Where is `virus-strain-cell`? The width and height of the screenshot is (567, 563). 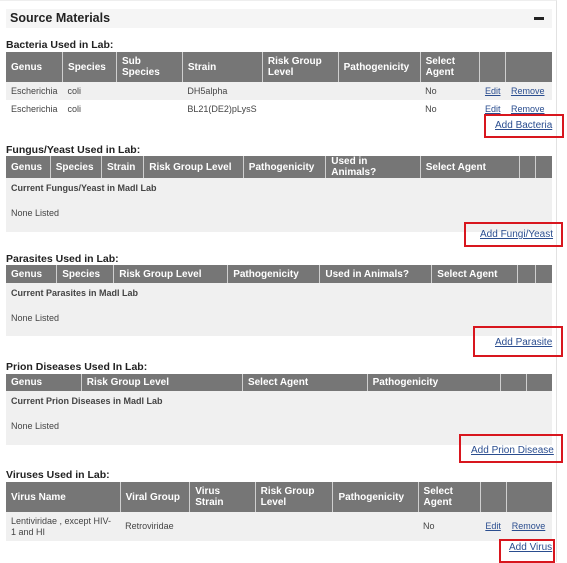
virus-strain-cell is located at coordinates (222, 526).